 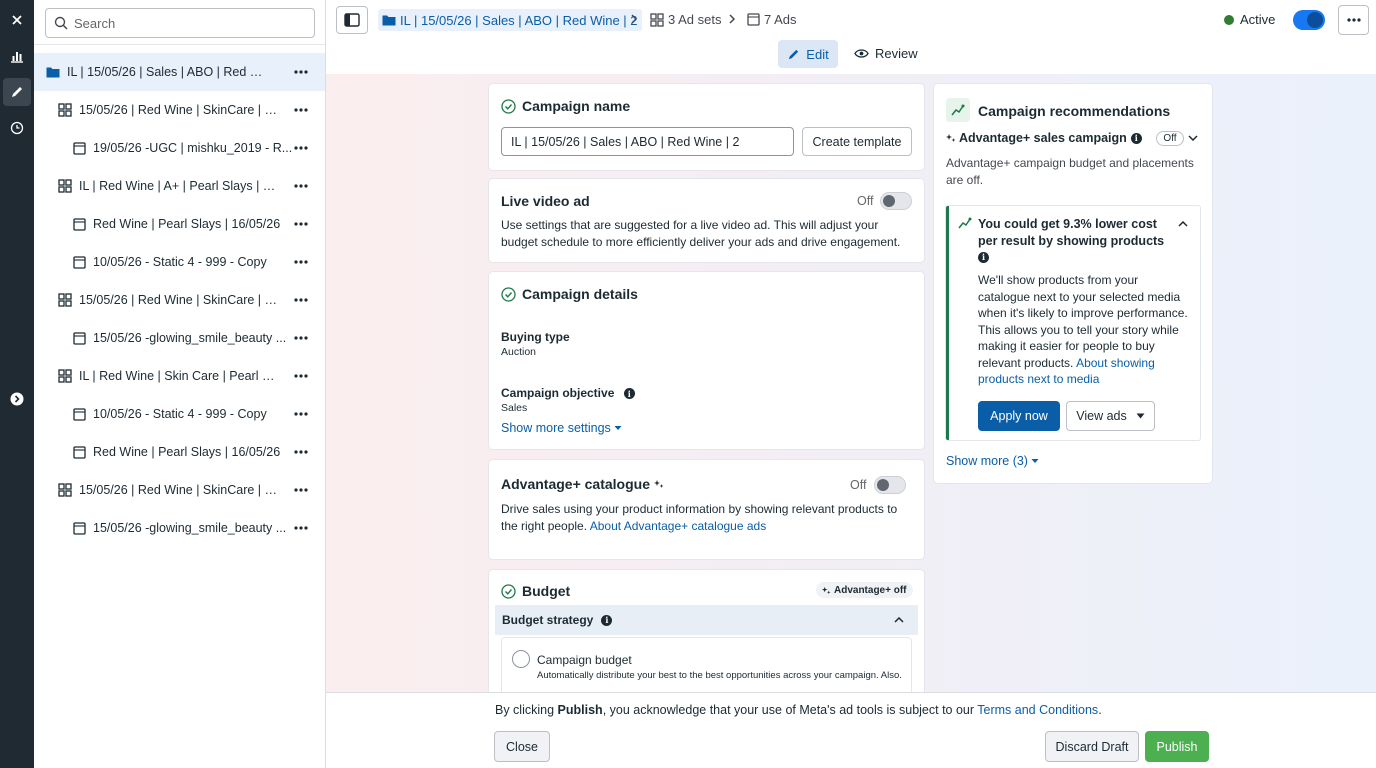 What do you see at coordinates (1035, 461) in the screenshot?
I see `caret-down-icon` at bounding box center [1035, 461].